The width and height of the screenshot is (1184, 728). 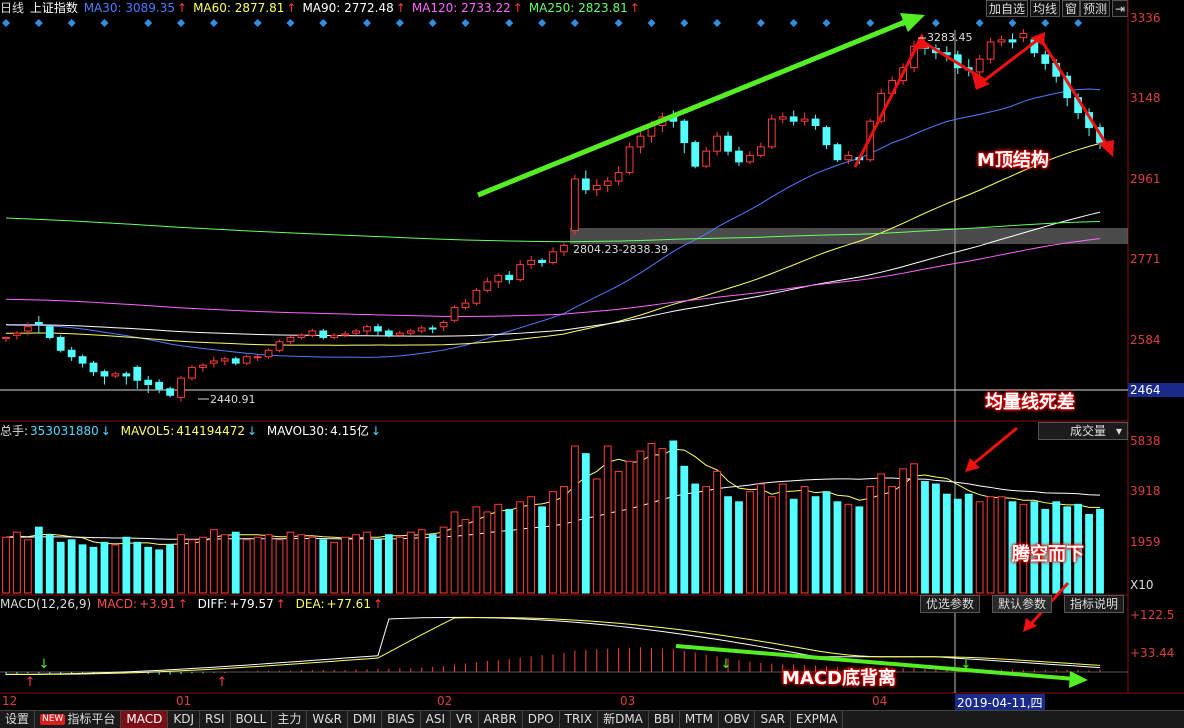 I want to click on info-markers, so click(x=542, y=23).